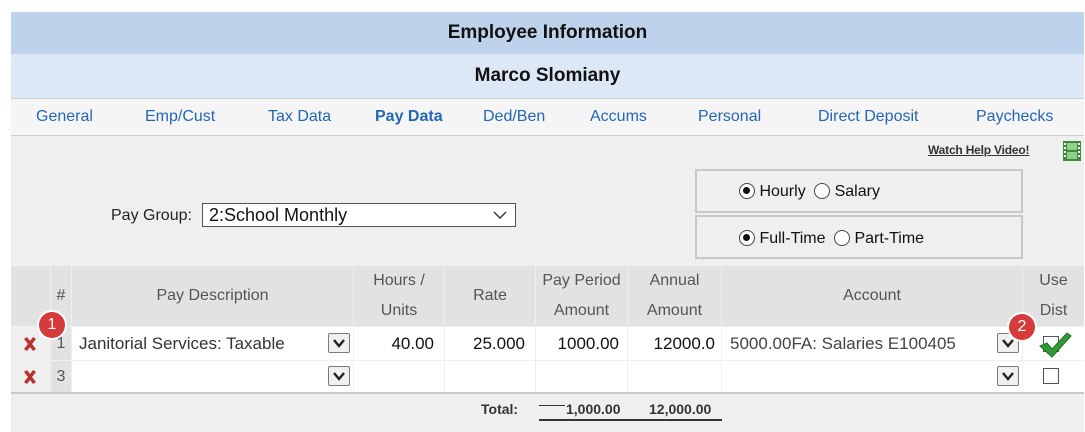 The height and width of the screenshot is (432, 1085). What do you see at coordinates (674, 343) in the screenshot?
I see `annual-amount-input: 12000.0` at bounding box center [674, 343].